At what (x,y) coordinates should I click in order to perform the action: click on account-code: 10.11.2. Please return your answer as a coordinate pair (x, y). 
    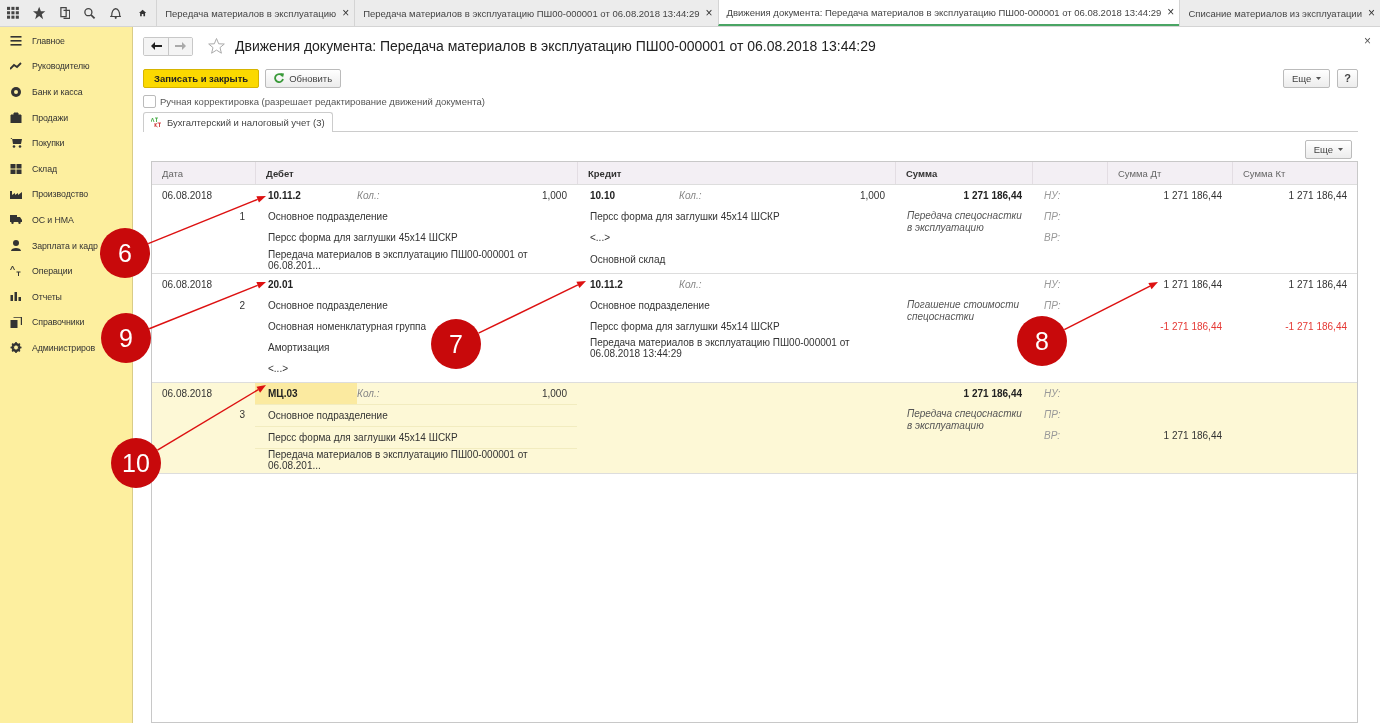
    Looking at the image, I should click on (606, 284).